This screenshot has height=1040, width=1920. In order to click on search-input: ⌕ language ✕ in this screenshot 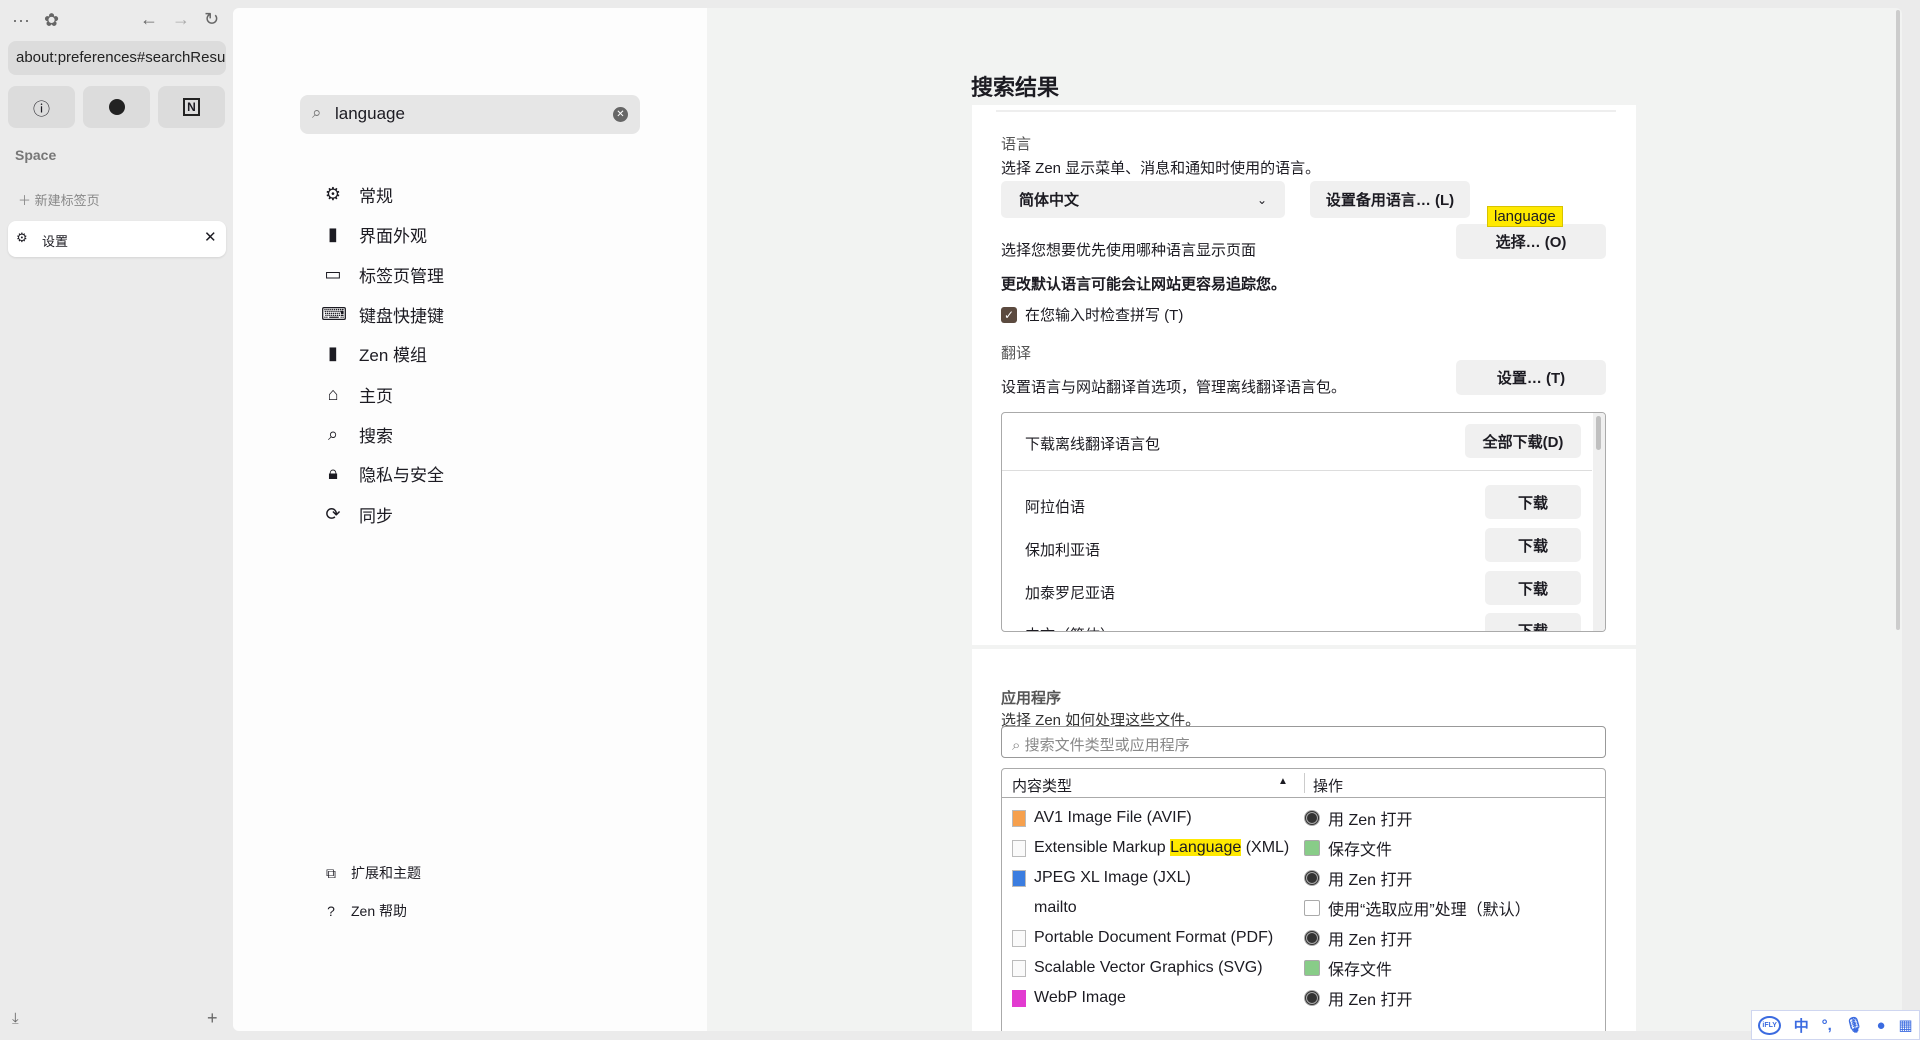, I will do `click(470, 114)`.